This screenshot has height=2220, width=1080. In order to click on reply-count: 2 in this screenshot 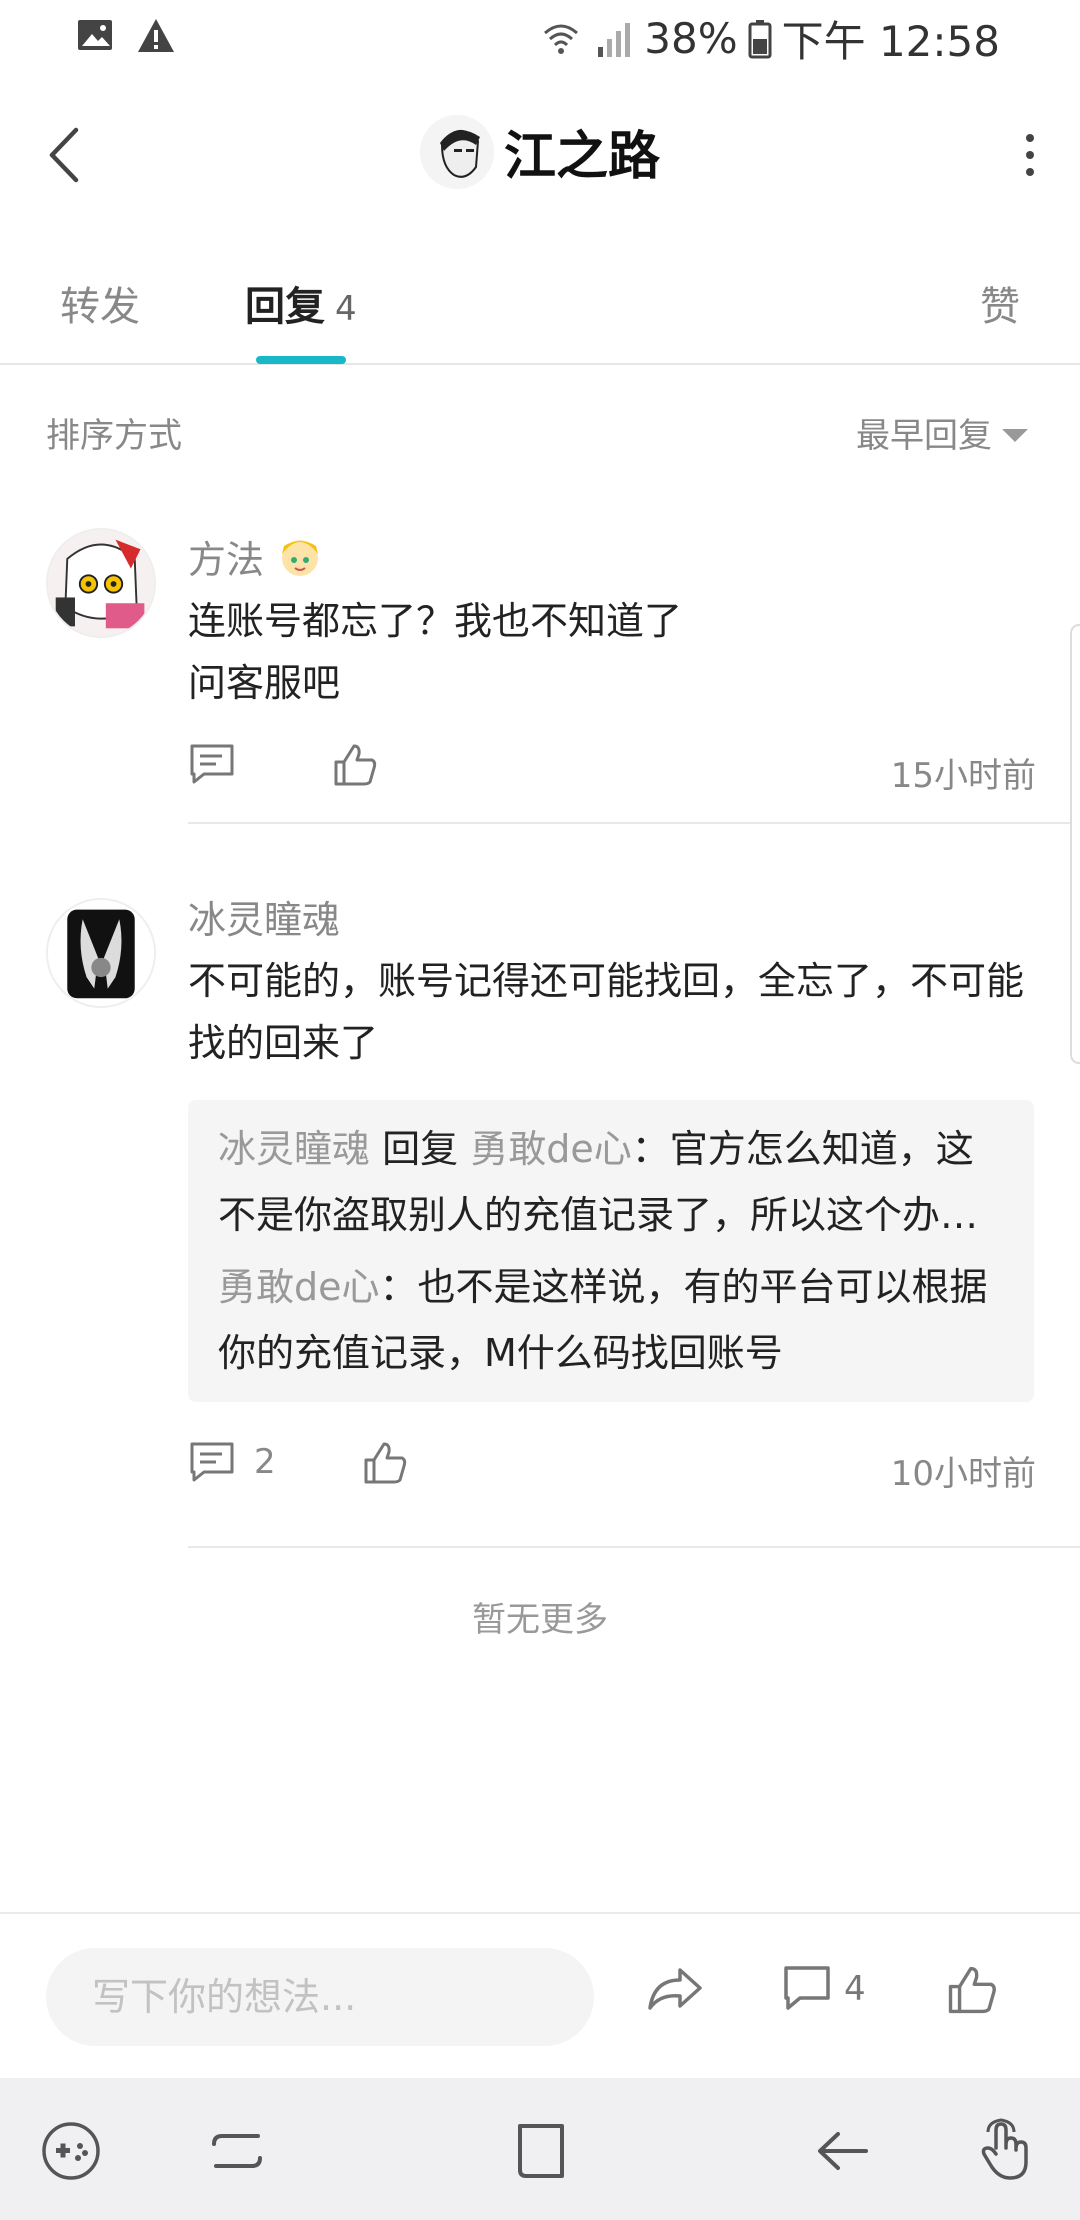, I will do `click(265, 1462)`.